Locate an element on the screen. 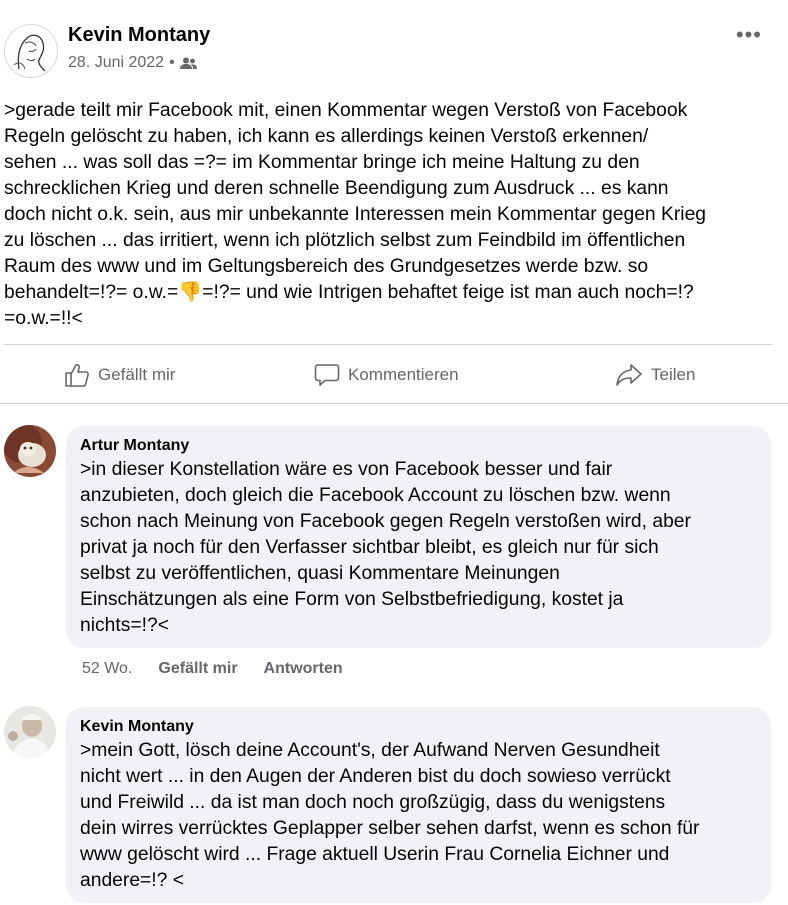 This screenshot has height=905, width=788. comment-meta: 52 Wo. Gefällt mir Antworten is located at coordinates (212, 669).